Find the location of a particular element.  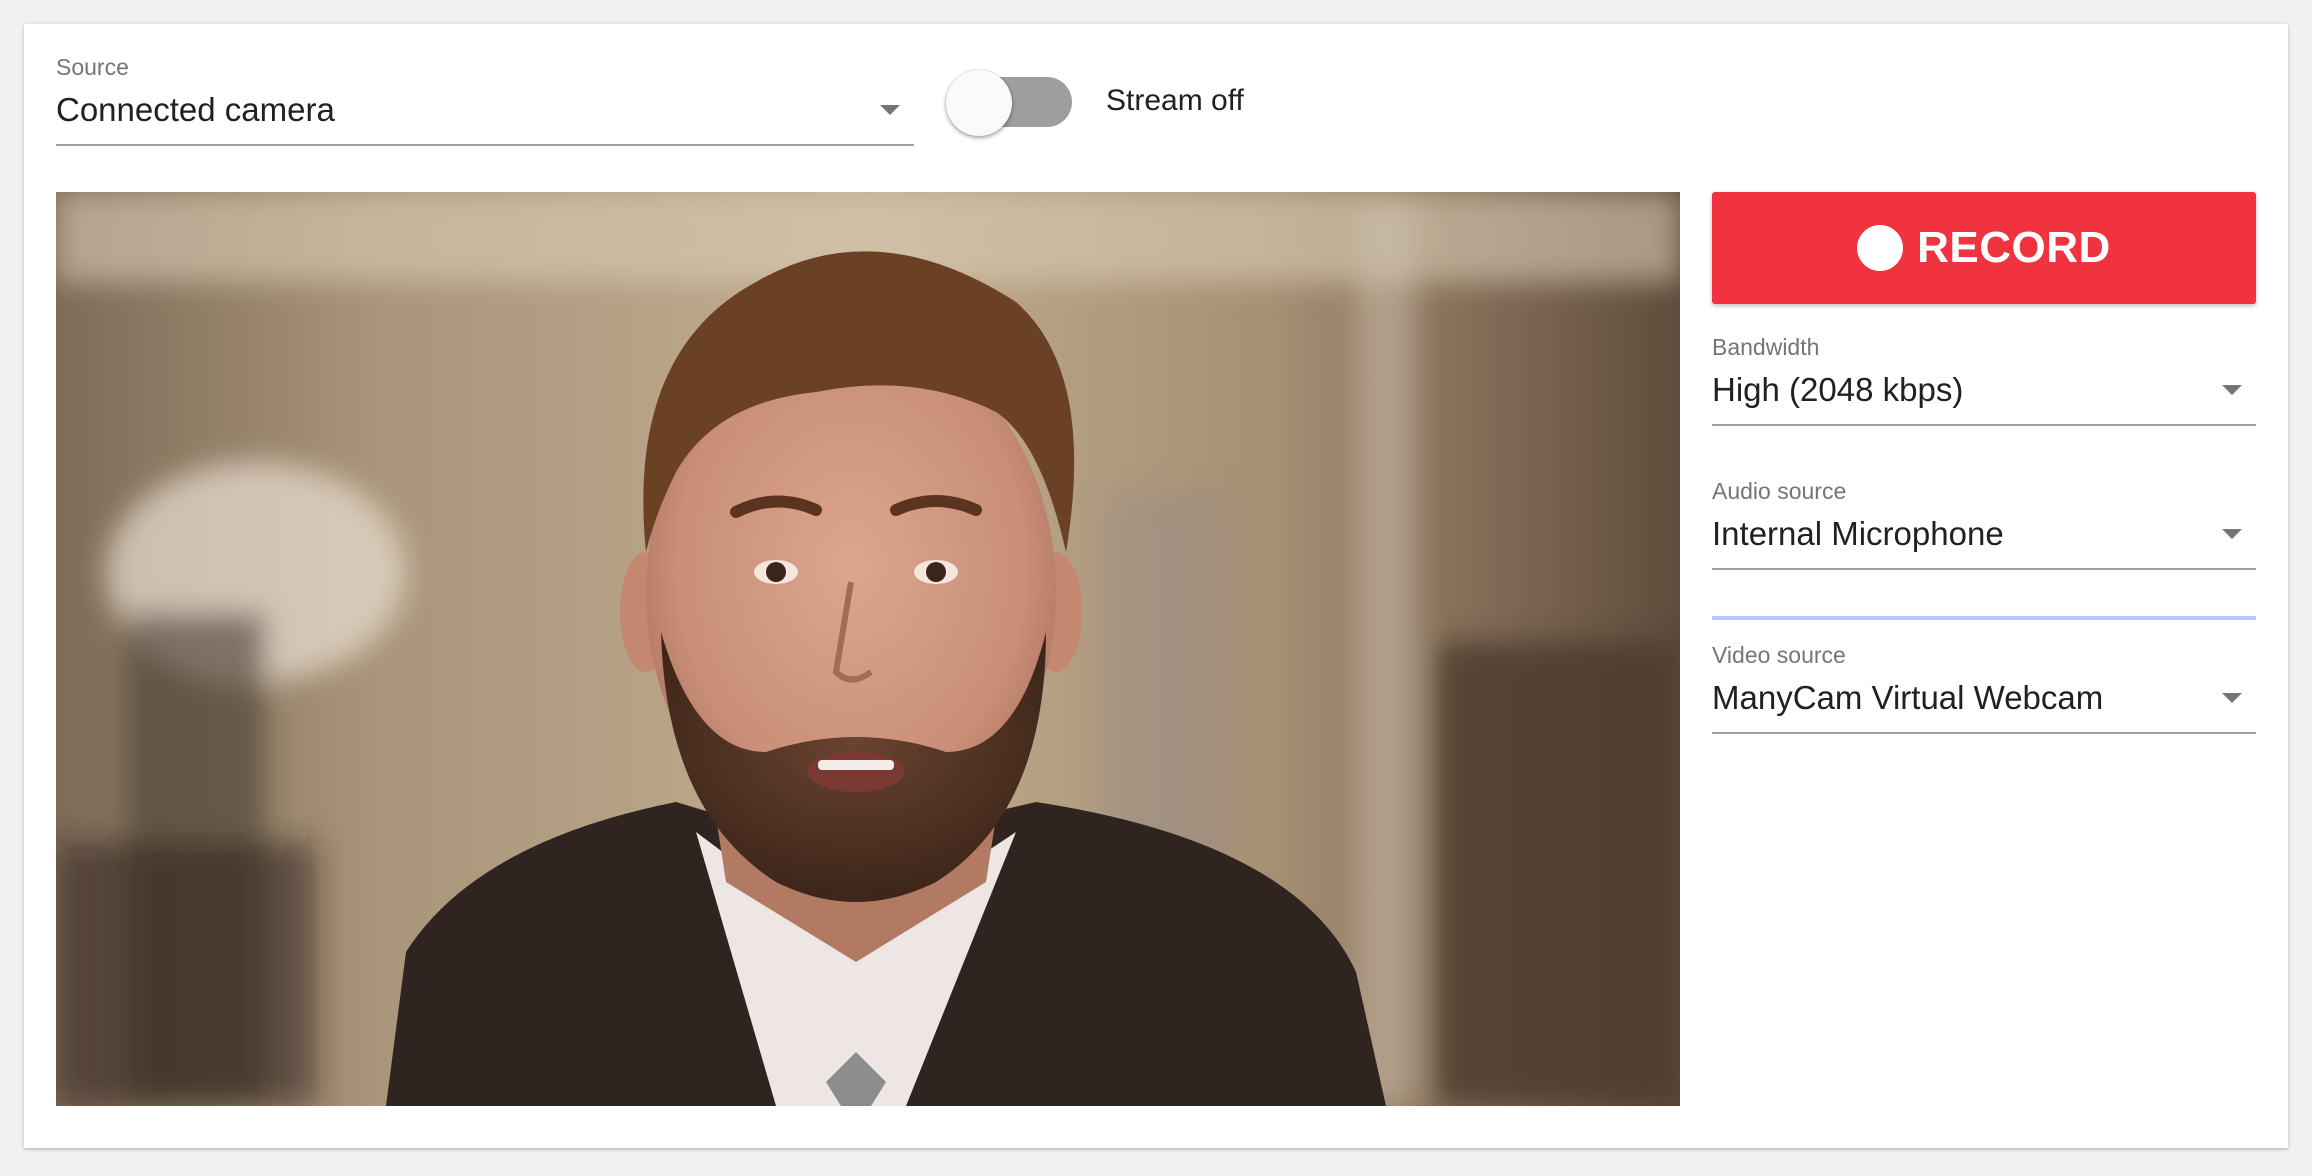

source-value: Connected camera is located at coordinates (195, 109).